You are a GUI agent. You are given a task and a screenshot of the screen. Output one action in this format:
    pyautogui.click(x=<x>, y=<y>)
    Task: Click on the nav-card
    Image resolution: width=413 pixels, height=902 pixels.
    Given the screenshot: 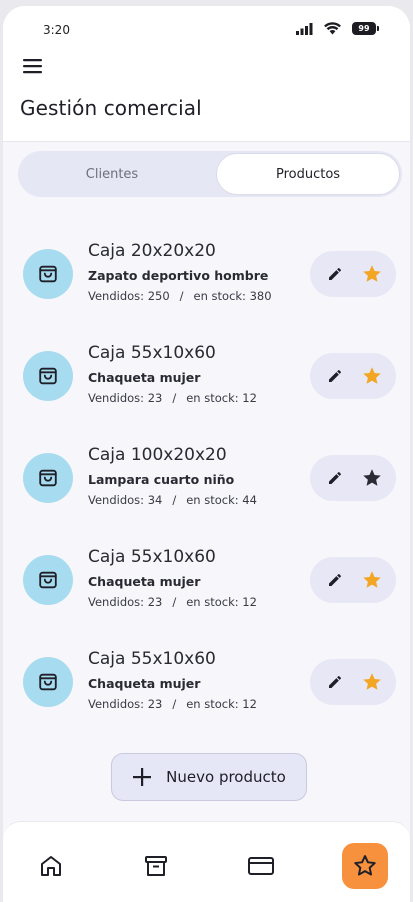 What is the action you would take?
    pyautogui.click(x=261, y=866)
    